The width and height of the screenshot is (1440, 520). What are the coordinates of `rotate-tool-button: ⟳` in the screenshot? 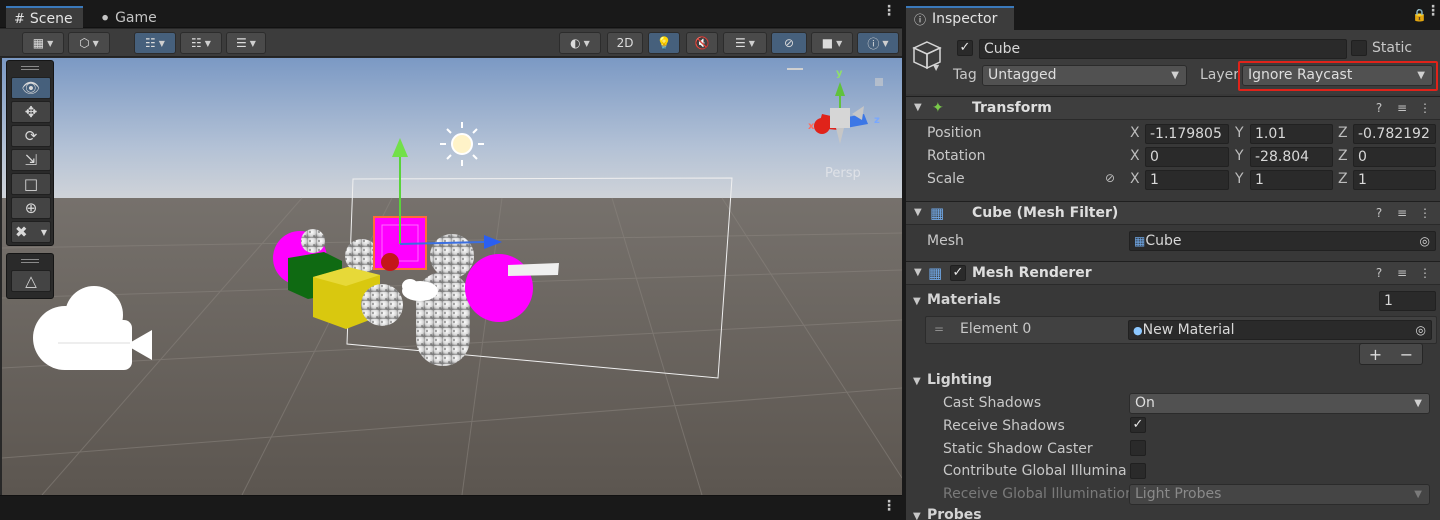 It's located at (31, 136).